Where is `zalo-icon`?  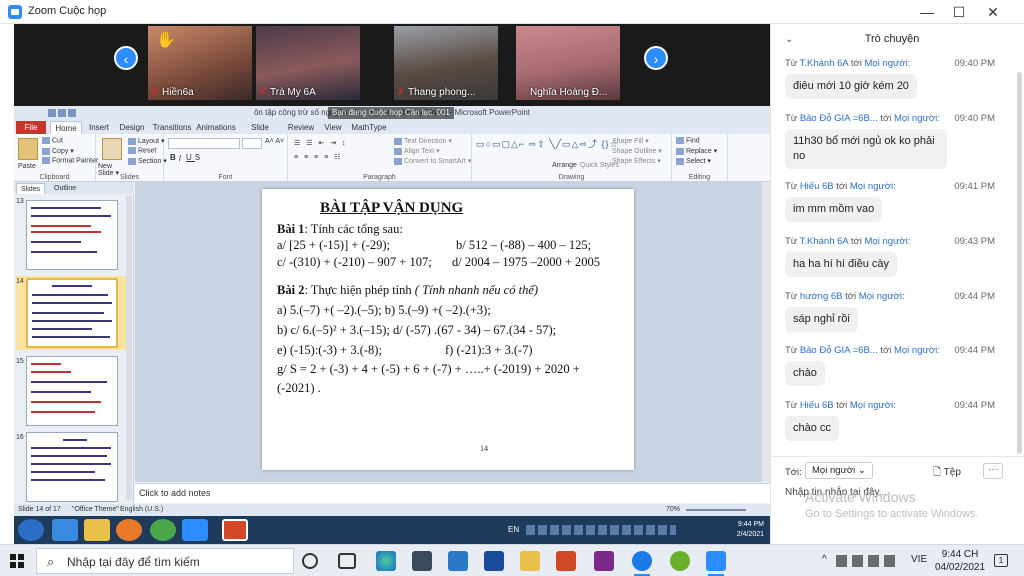 zalo-icon is located at coordinates (642, 563).